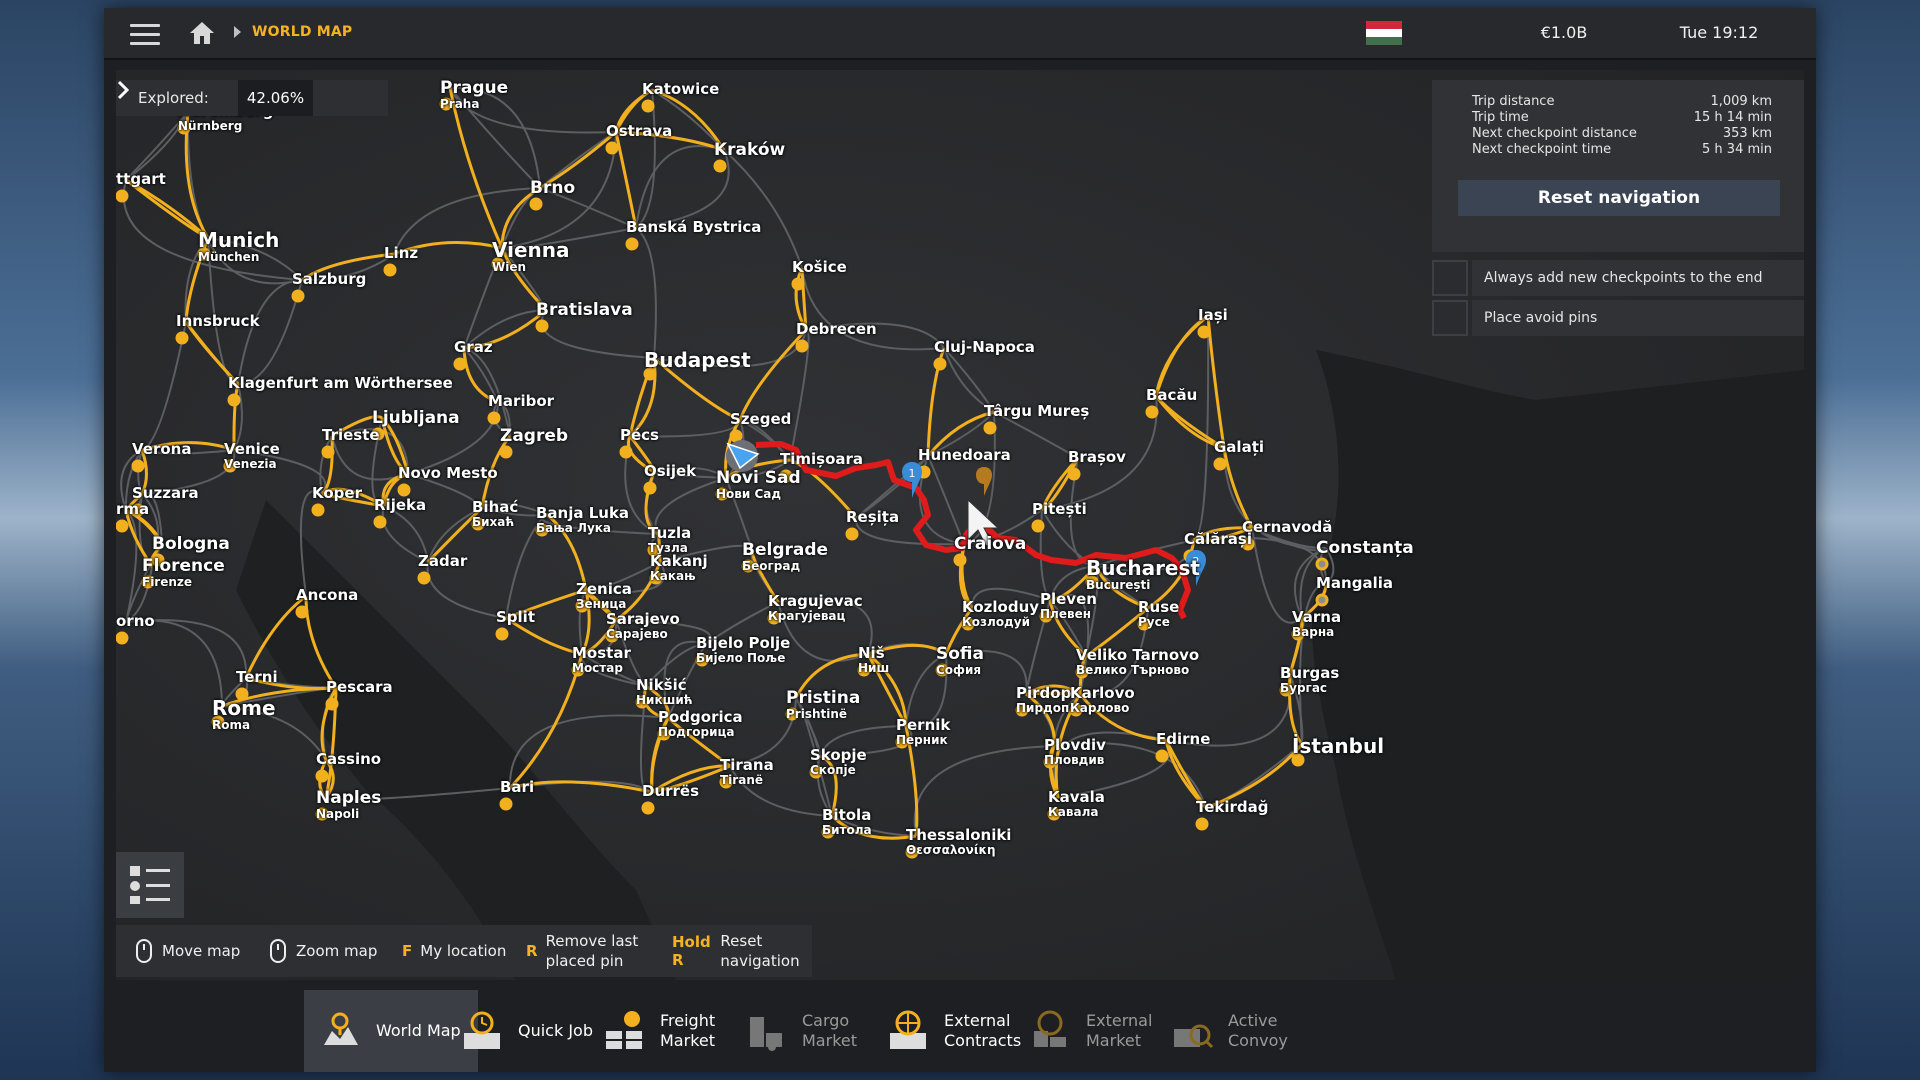  What do you see at coordinates (1232, 807) in the screenshot?
I see `city-label: Tekirdağ` at bounding box center [1232, 807].